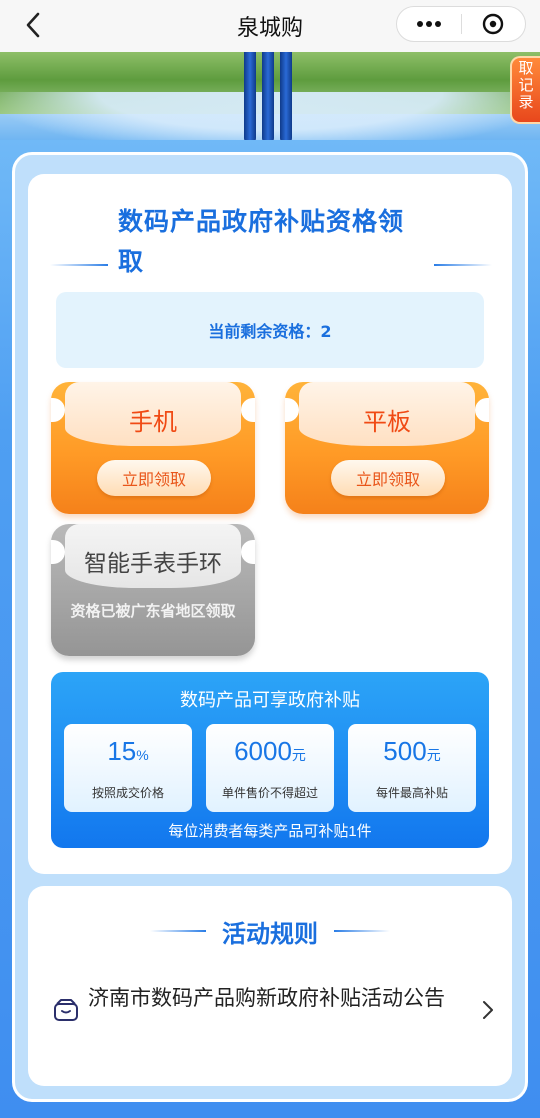  I want to click on stat-discount-rate: 15% 按照成交价格, so click(128, 768).